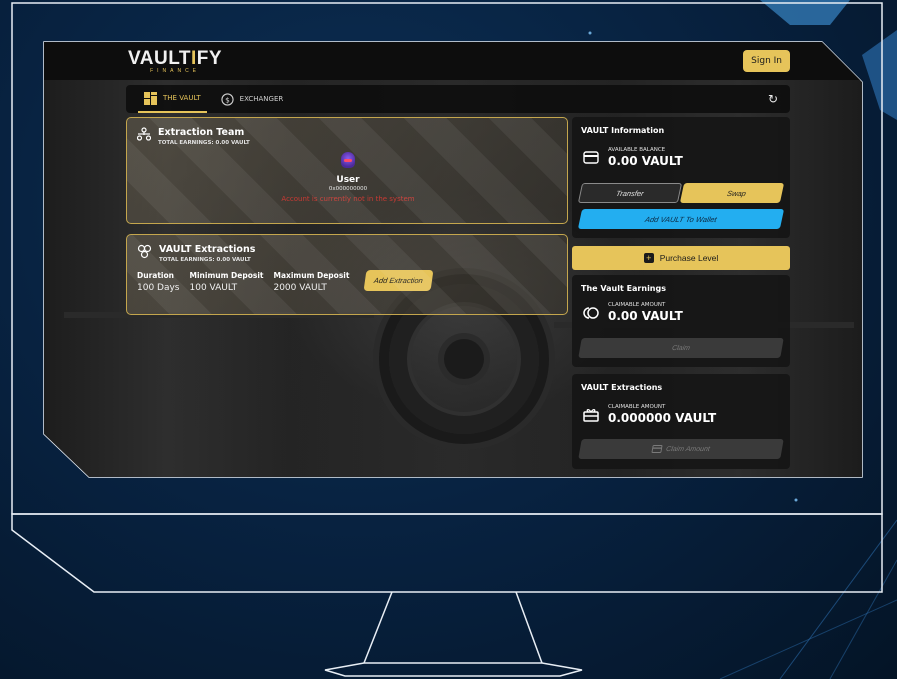 This screenshot has width=897, height=679. Describe the element at coordinates (205, 260) in the screenshot. I see `extractions-earnings: TOTAL EARNINGS: 0.00 VAULT` at that location.